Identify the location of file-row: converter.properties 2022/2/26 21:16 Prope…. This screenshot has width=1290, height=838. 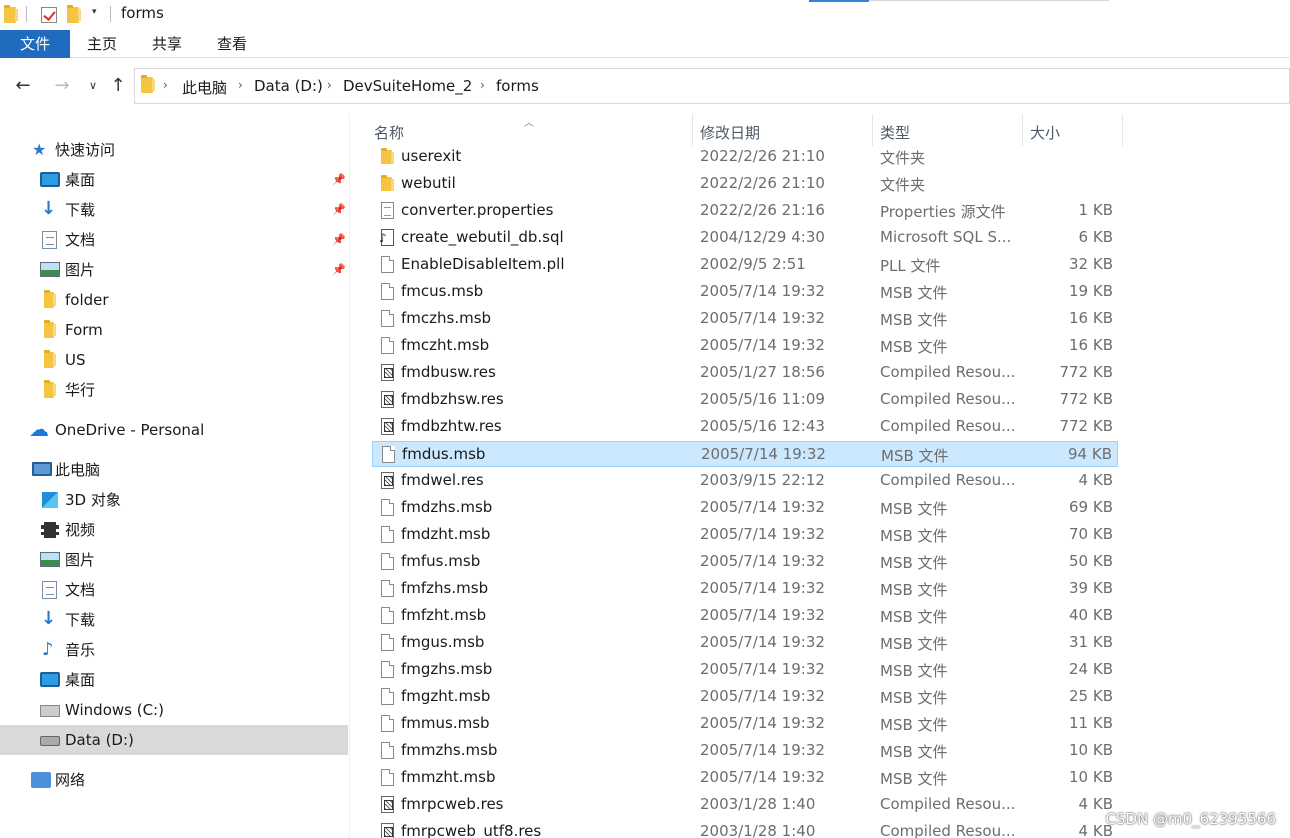
(745, 211).